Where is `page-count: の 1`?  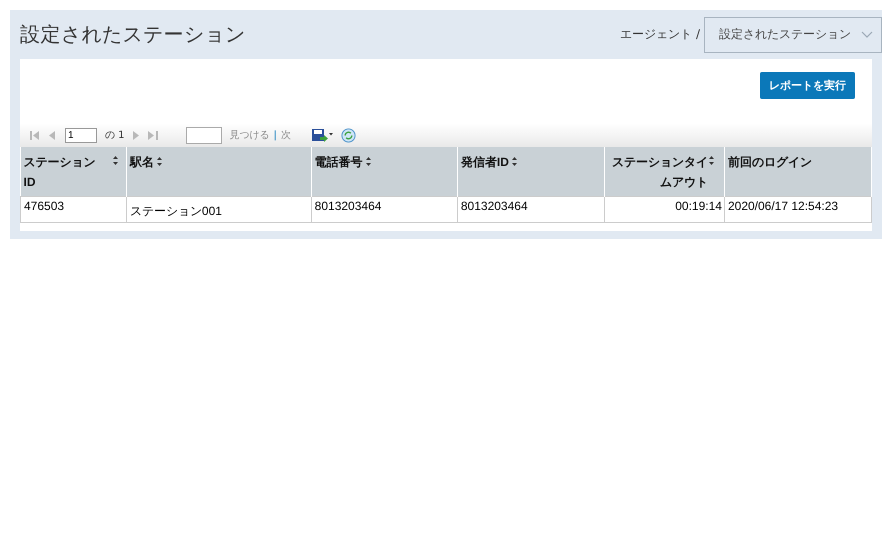 page-count: の 1 is located at coordinates (115, 135).